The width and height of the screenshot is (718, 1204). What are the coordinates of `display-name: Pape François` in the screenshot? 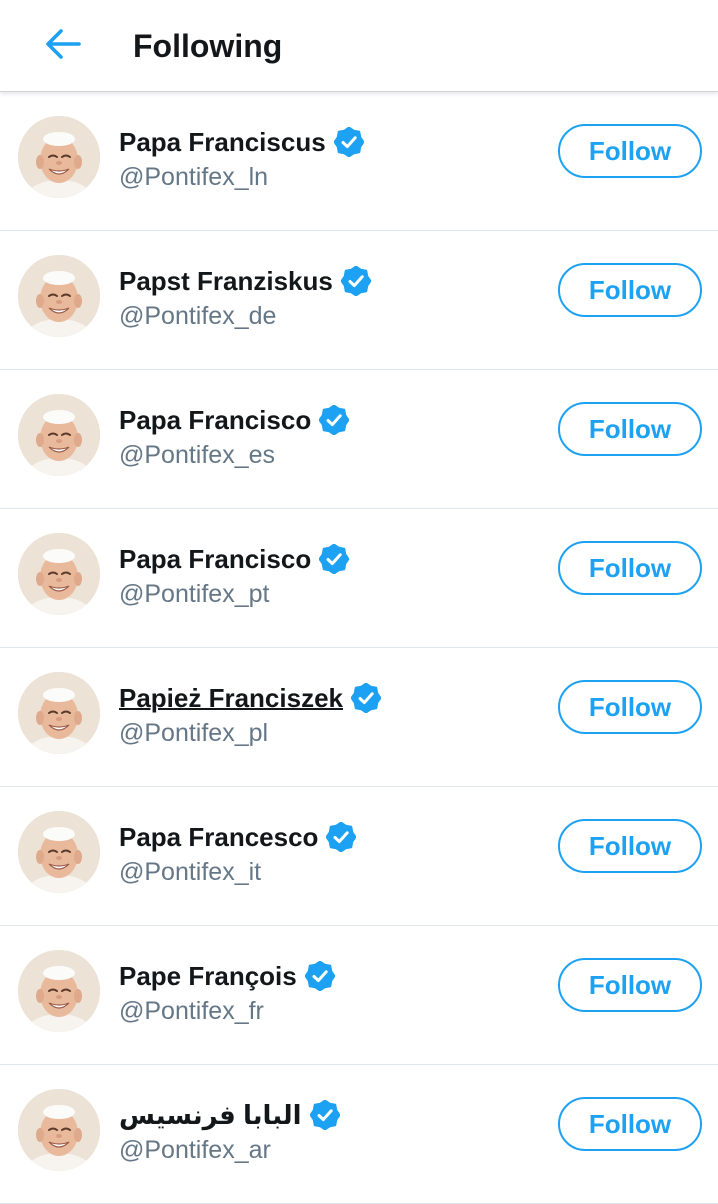 It's located at (208, 976).